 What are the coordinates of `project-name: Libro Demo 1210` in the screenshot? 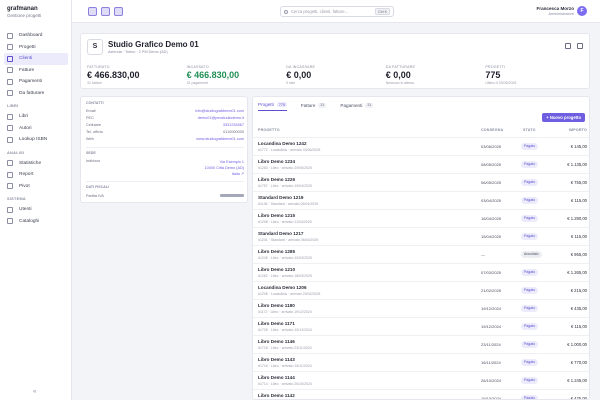 It's located at (276, 269).